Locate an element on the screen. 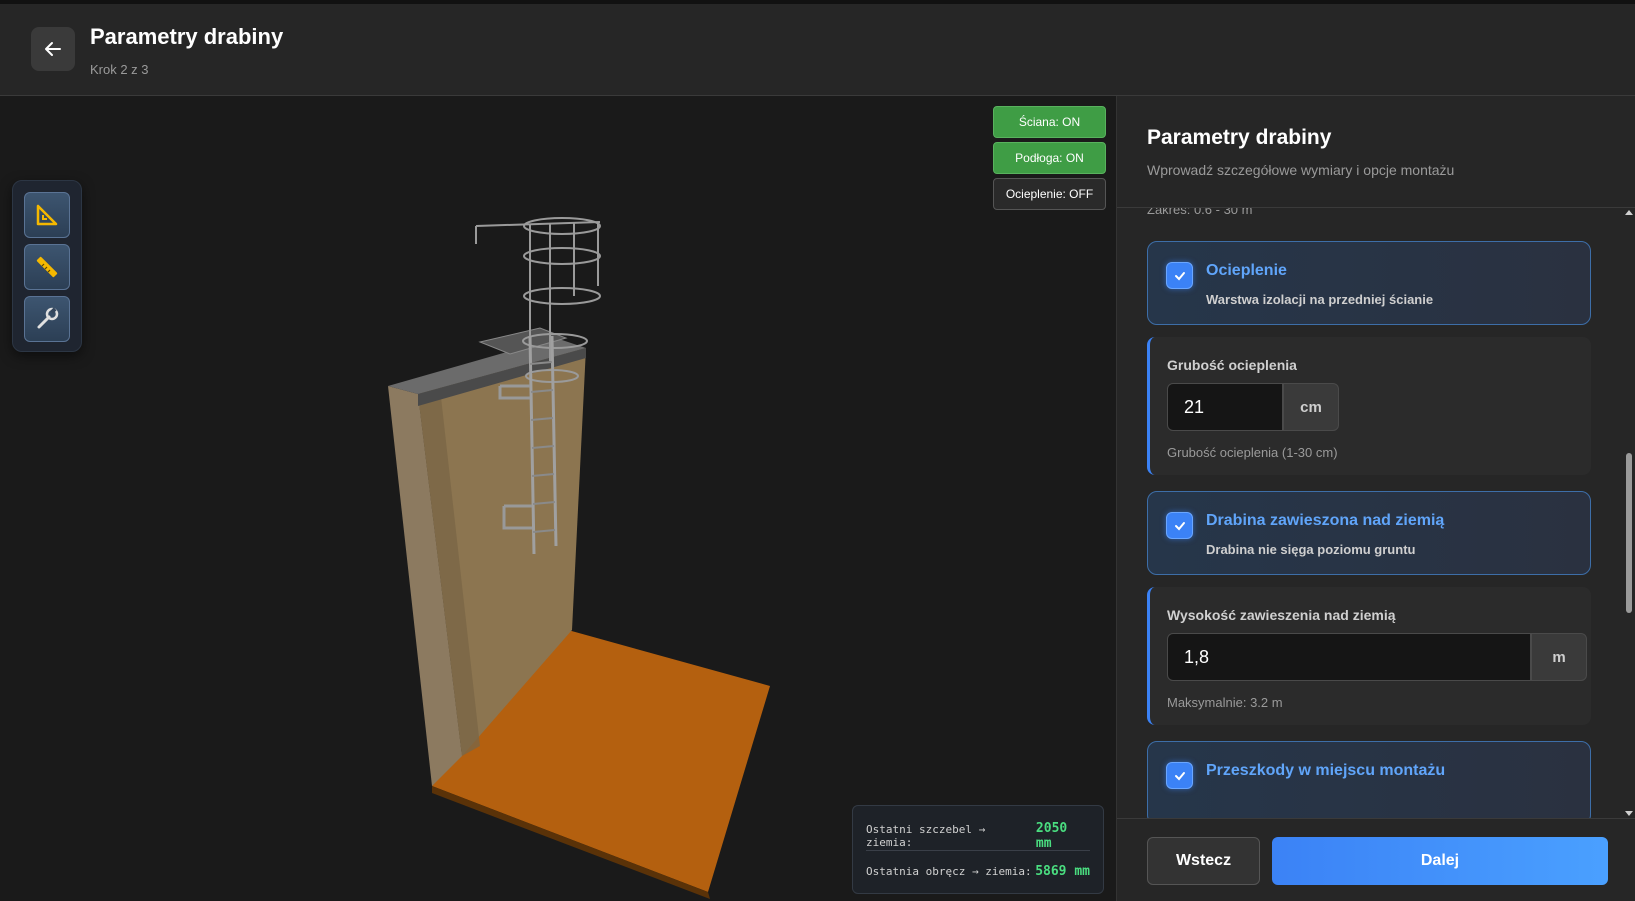  measurement-row: Ostatni szczebel → ziemia: 2050 mm is located at coordinates (978, 836).